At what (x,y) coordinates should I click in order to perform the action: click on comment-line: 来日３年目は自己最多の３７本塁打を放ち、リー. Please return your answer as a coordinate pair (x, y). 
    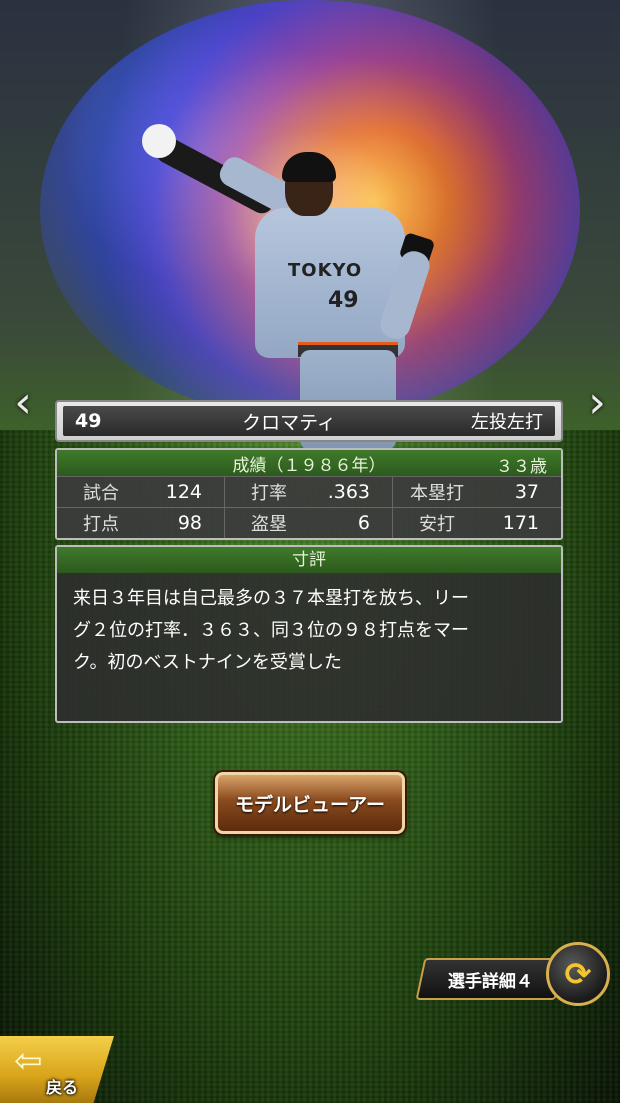
    Looking at the image, I should click on (271, 598).